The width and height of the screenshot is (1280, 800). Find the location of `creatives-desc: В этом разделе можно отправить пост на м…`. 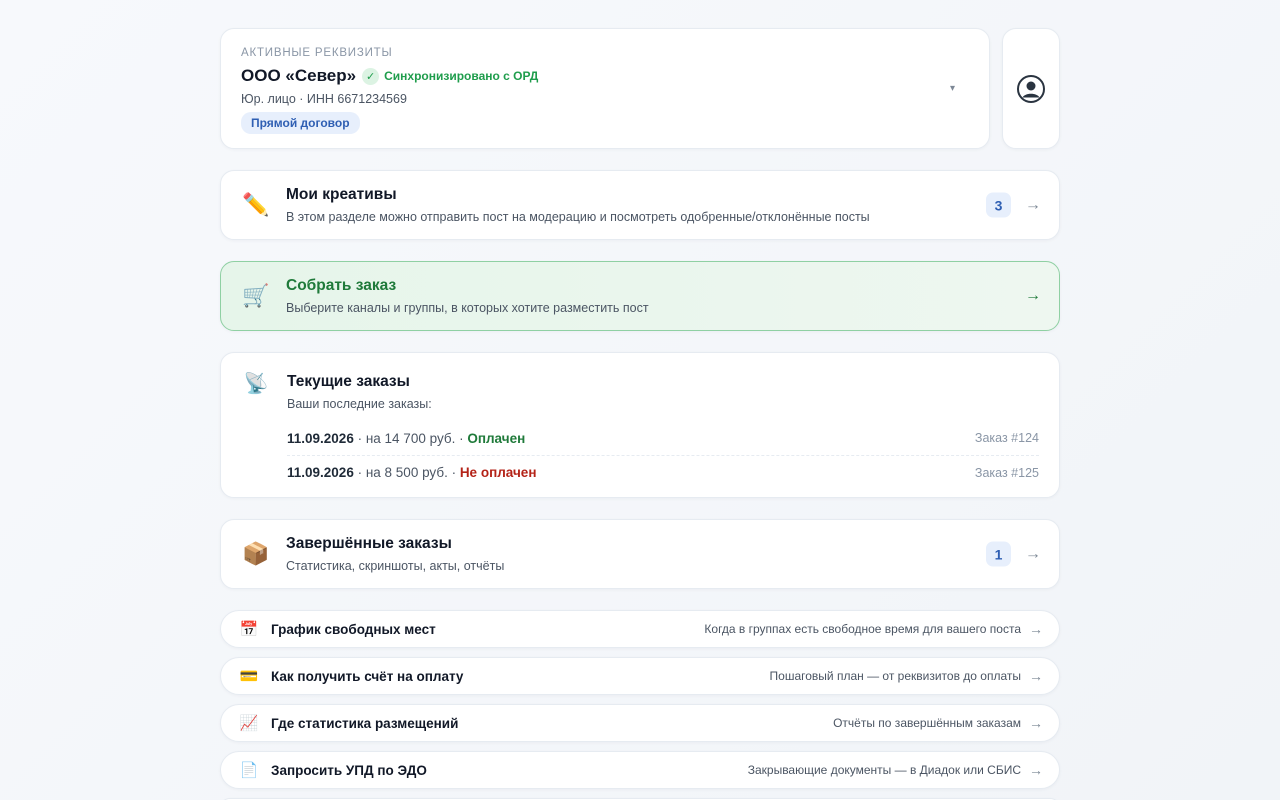

creatives-desc: В этом разделе можно отправить пост на м… is located at coordinates (578, 217).